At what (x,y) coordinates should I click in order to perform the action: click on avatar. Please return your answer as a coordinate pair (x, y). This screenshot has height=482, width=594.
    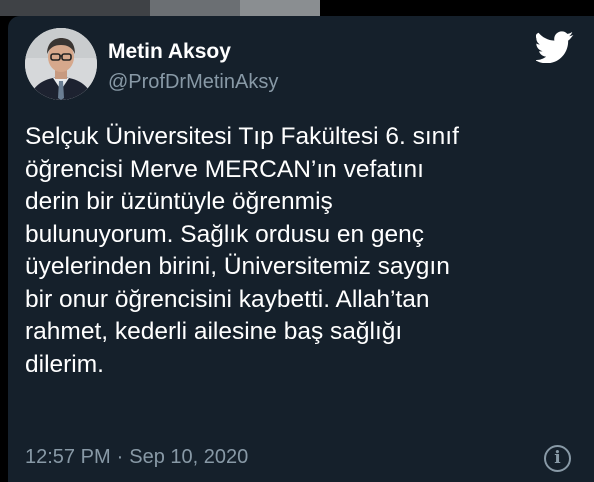
    Looking at the image, I should click on (61, 64).